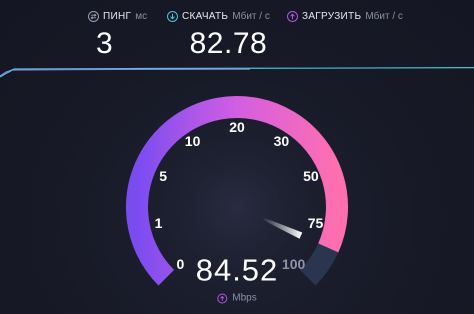 The width and height of the screenshot is (474, 314). Describe the element at coordinates (315, 222) in the screenshot. I see `gauge-tick-75: 75` at that location.